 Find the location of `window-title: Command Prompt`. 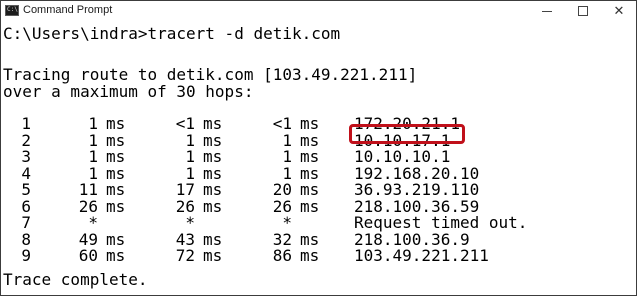

window-title: Command Prompt is located at coordinates (68, 10).